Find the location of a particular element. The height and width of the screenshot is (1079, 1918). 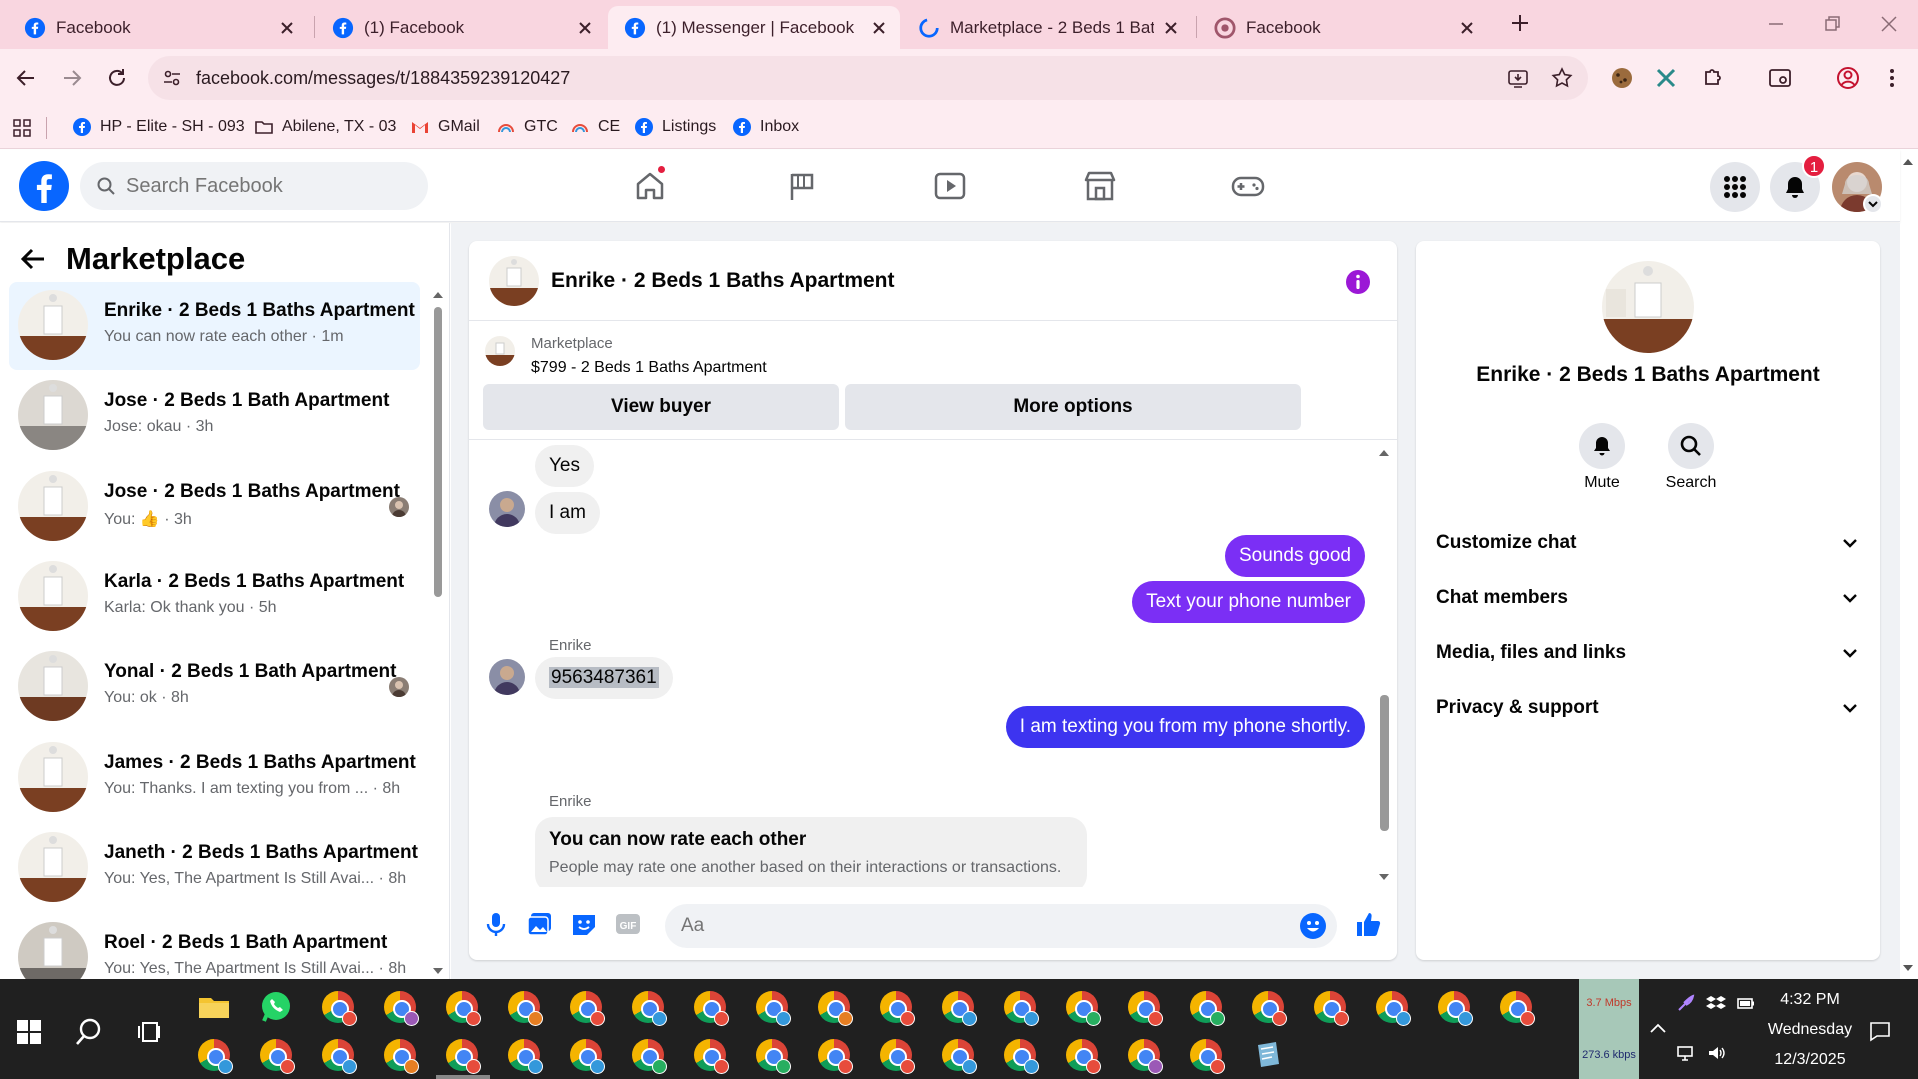

clock-day: Wednesday is located at coordinates (1810, 1030).